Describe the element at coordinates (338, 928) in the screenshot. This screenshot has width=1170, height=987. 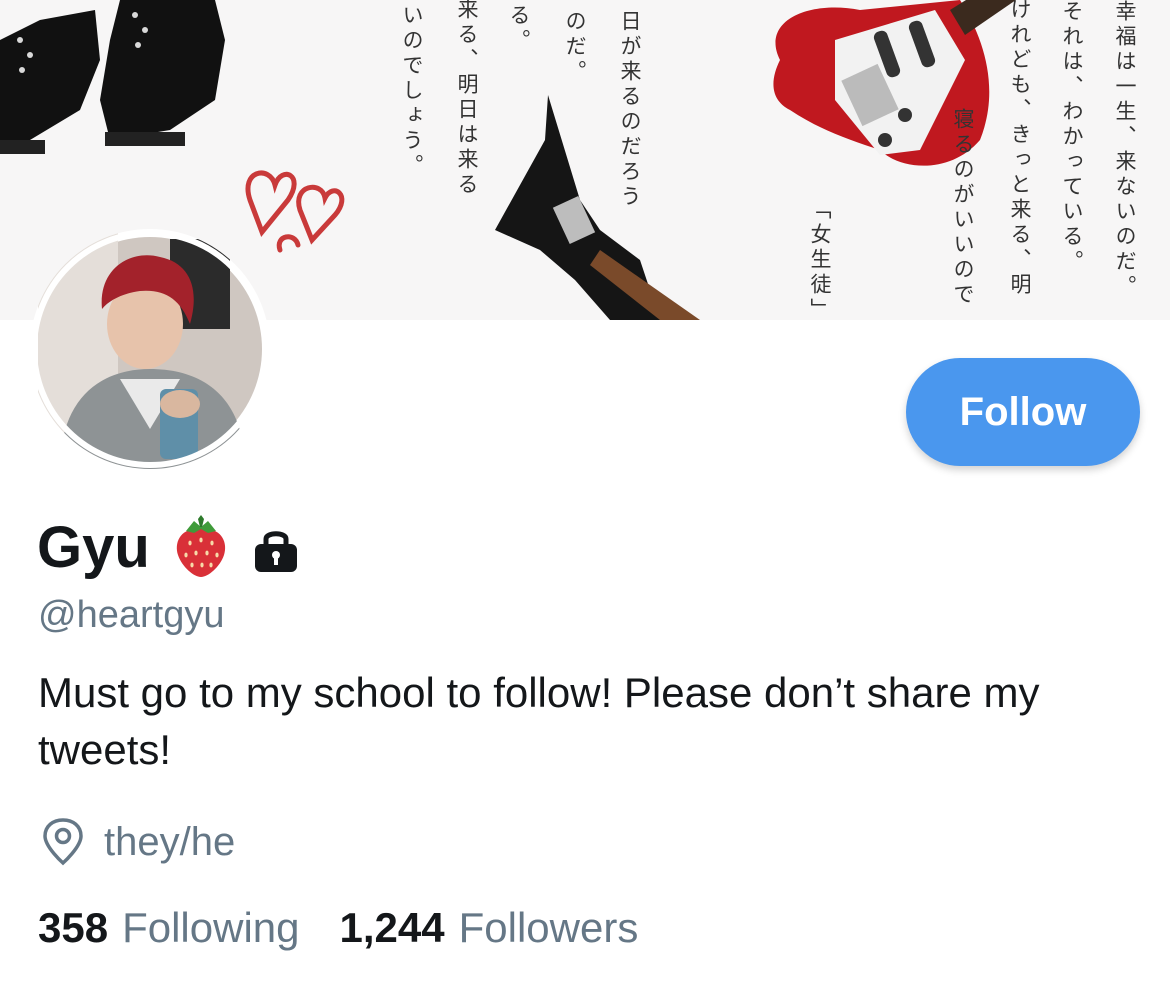
I see `profile-stats: 358 Following 1,244 Followers` at that location.